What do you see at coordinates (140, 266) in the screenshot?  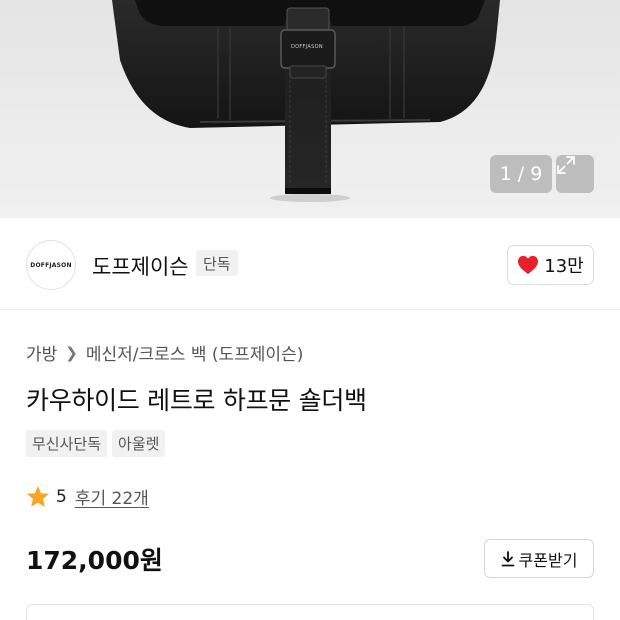 I see `brand-name: 도프제이슨` at bounding box center [140, 266].